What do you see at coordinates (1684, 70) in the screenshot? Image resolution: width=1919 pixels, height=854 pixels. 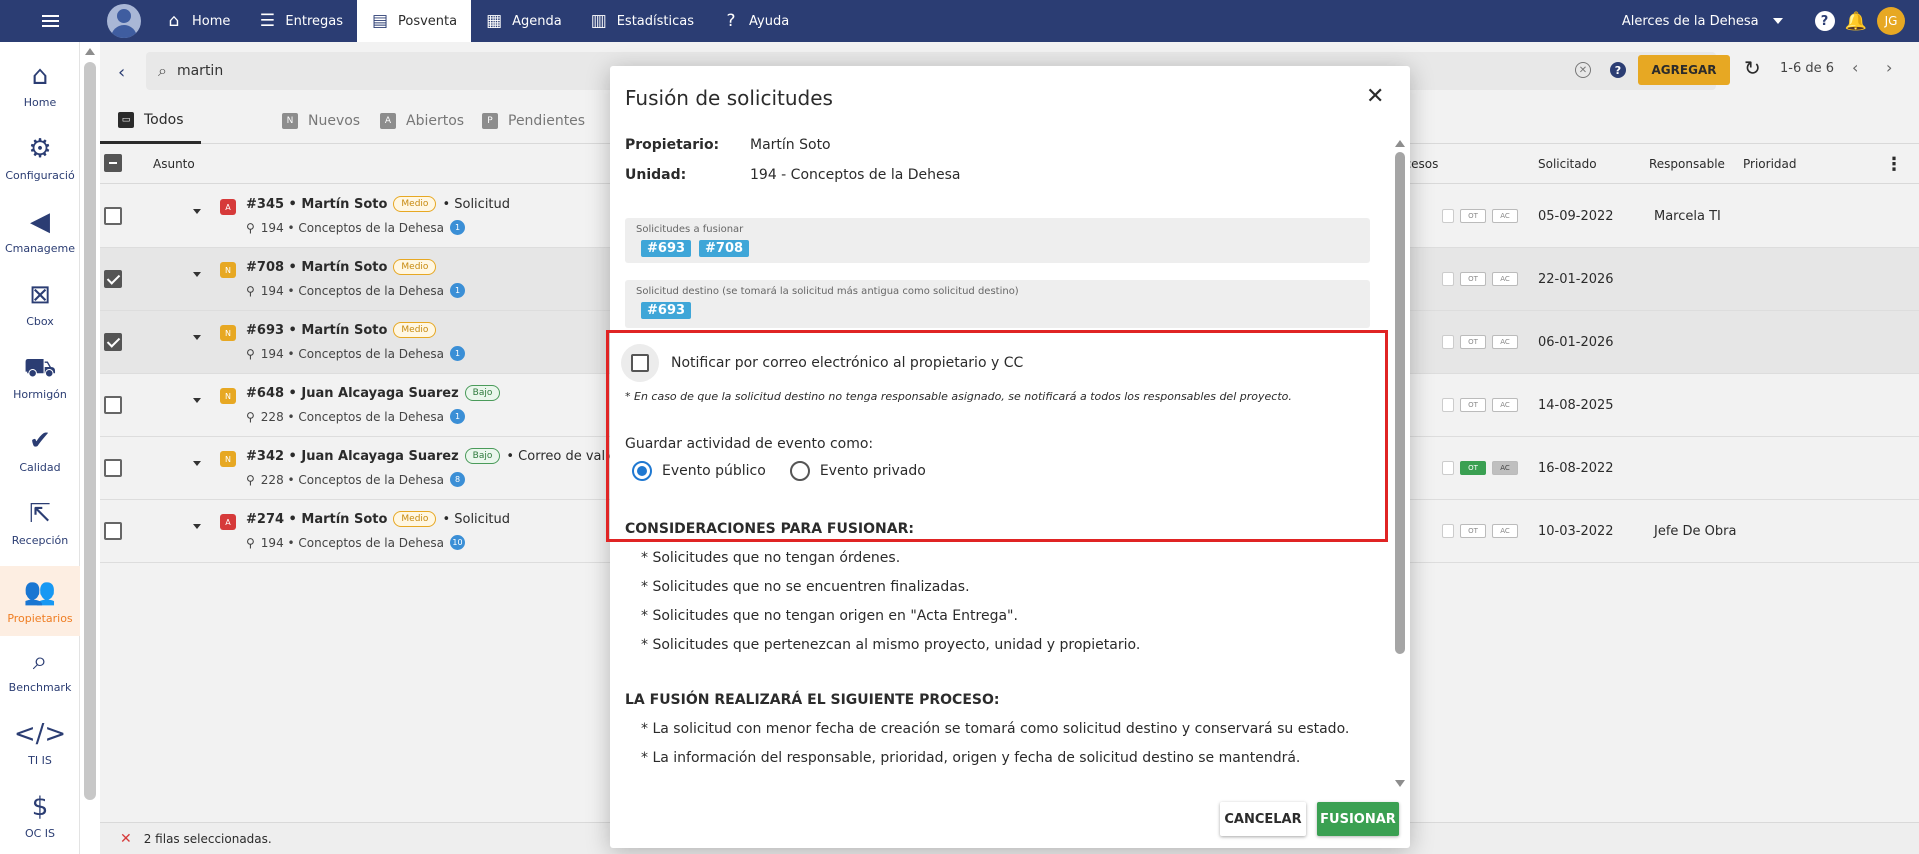 I see `add-button: AGREGAR` at bounding box center [1684, 70].